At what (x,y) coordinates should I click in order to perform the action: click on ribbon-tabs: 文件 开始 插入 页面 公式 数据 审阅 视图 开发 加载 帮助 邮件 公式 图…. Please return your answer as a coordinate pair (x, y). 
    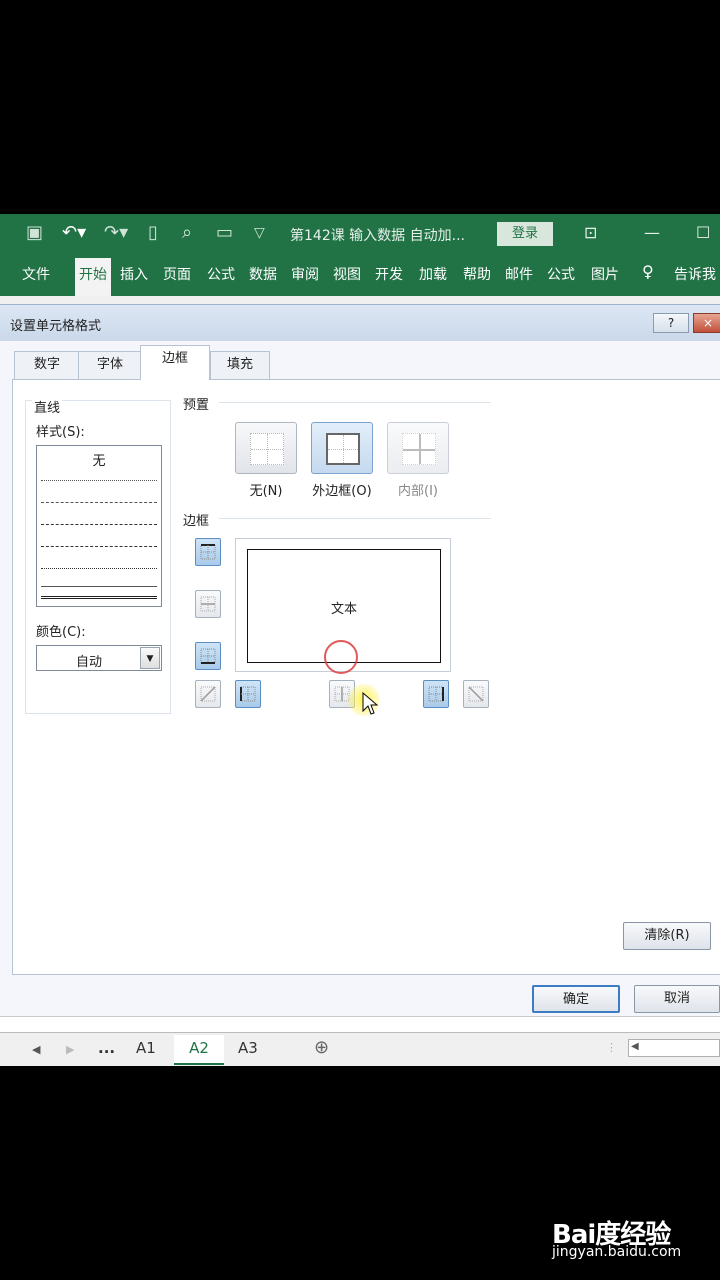
    Looking at the image, I should click on (360, 275).